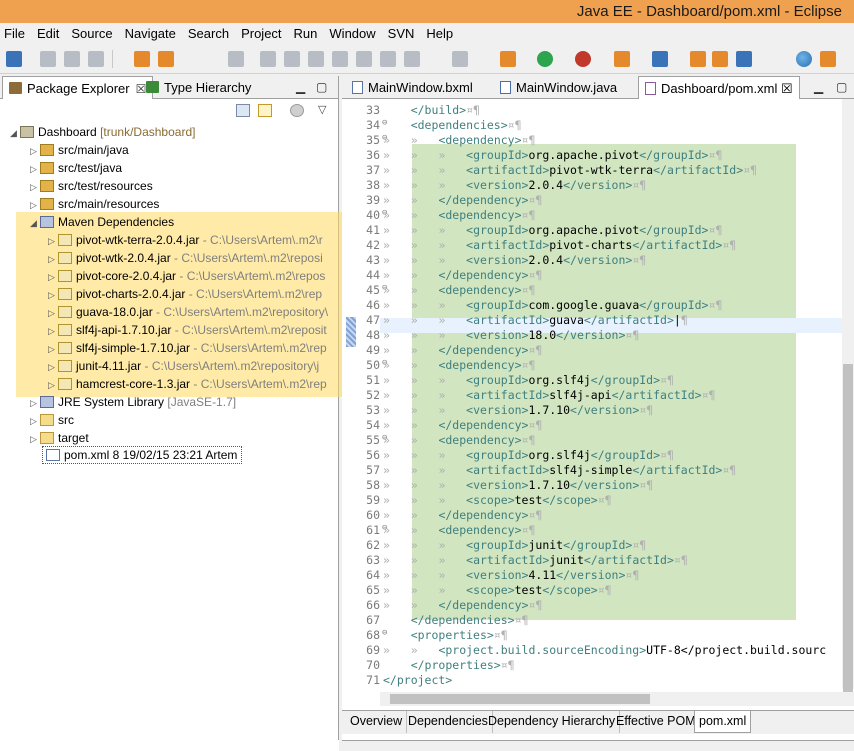 The width and height of the screenshot is (854, 751). I want to click on tree-folder-target: ▷ target, so click(59, 438).